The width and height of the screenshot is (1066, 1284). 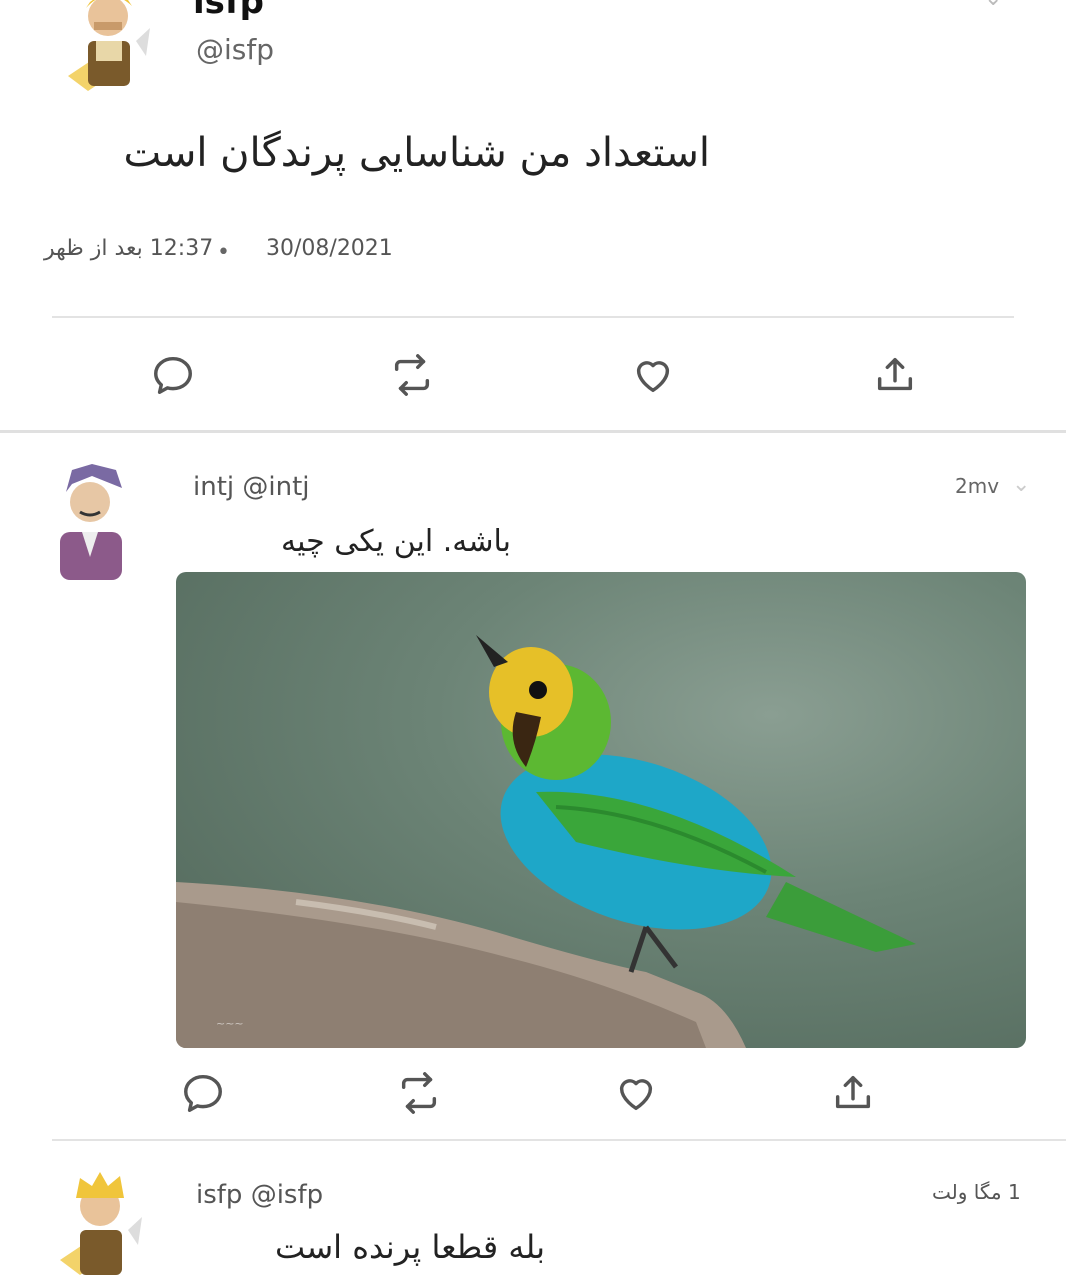 What do you see at coordinates (235, 49) in the screenshot?
I see `author-handle: @isfp` at bounding box center [235, 49].